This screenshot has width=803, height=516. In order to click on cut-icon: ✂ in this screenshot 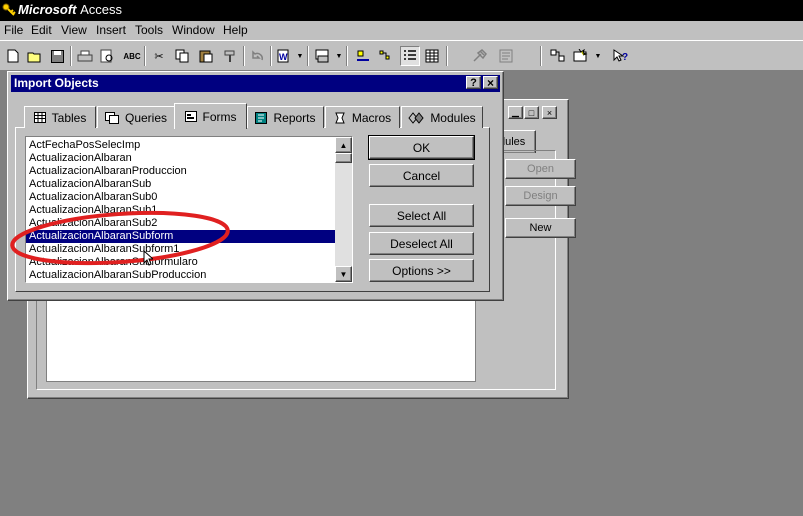, I will do `click(159, 56)`.